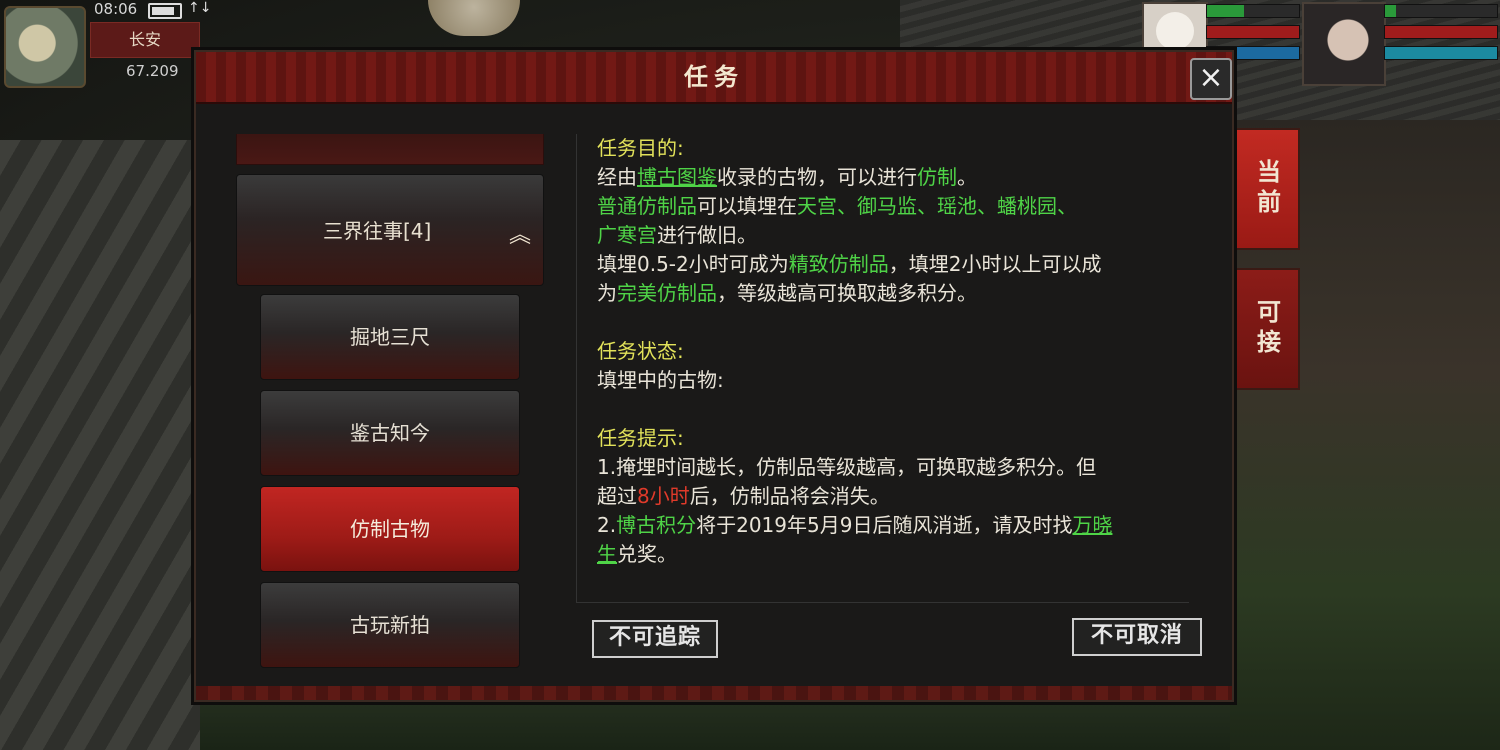  Describe the element at coordinates (640, 438) in the screenshot. I see `tips-title: 任务提示:` at that location.